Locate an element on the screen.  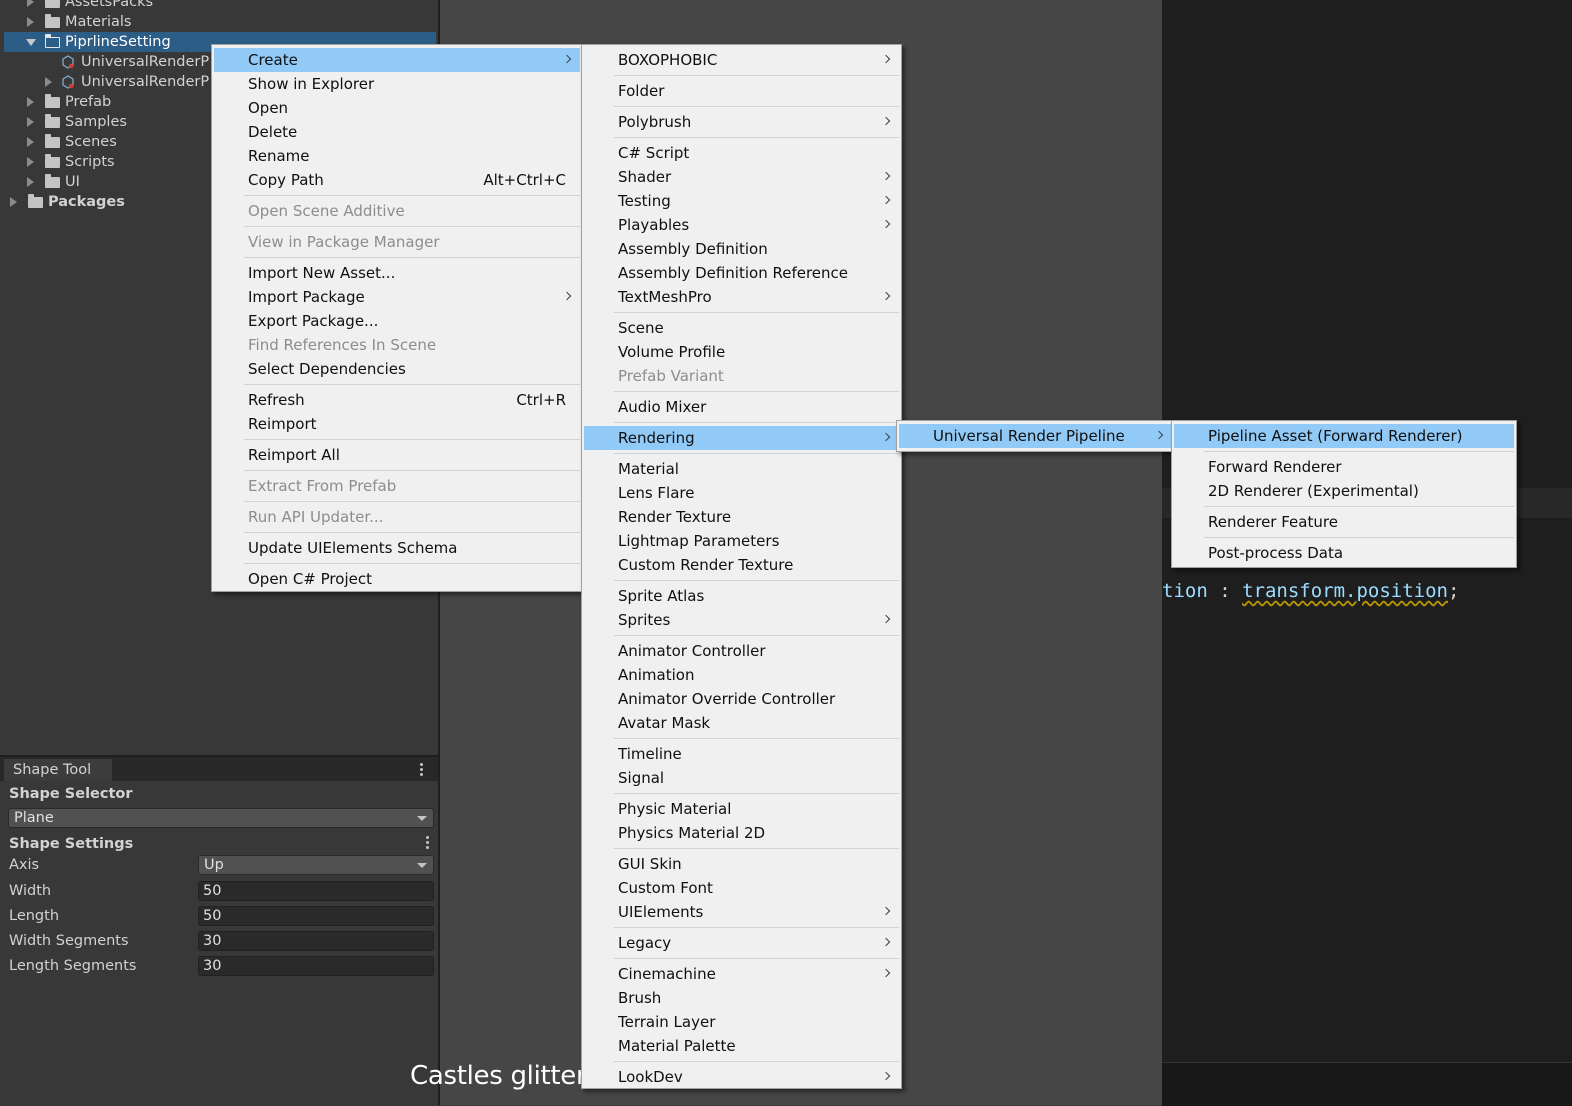
create-item-custom-font: Custom Font is located at coordinates (741, 888).